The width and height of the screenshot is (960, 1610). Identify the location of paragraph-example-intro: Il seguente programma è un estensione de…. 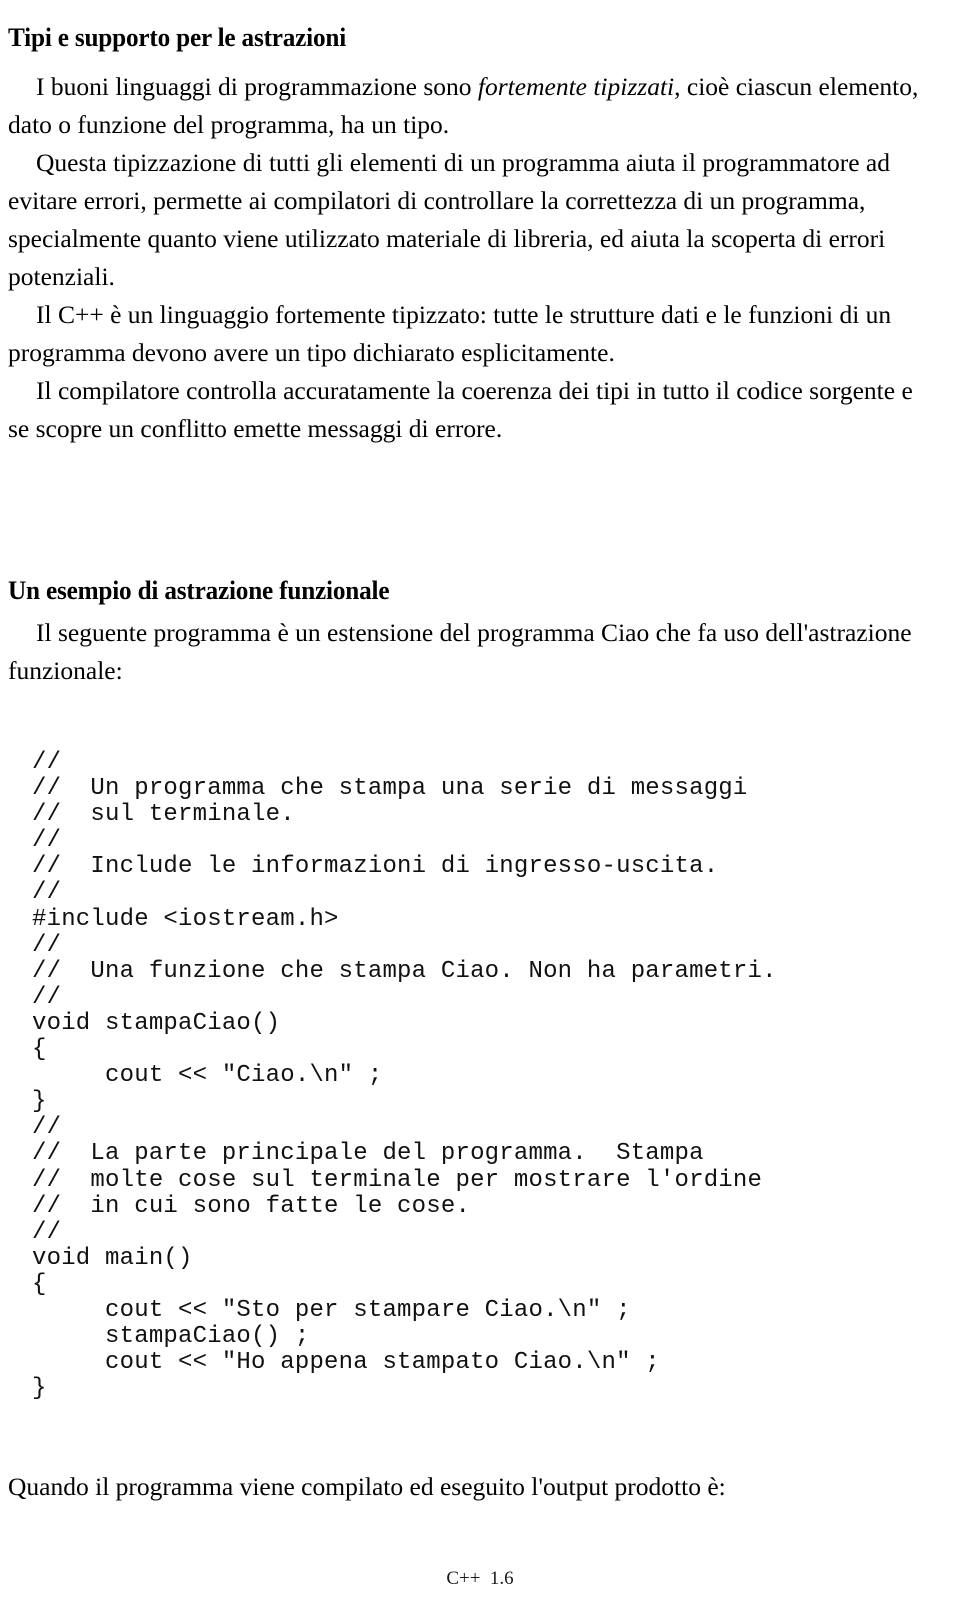
(460, 651).